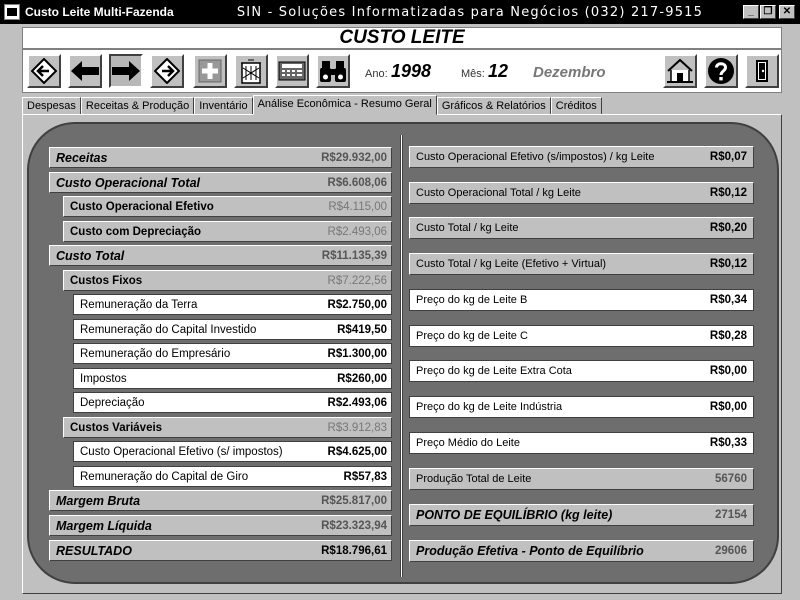  Describe the element at coordinates (514, 515) in the screenshot. I see `row-label: PONTO DE EQUILÍBRIO (kg leite)` at that location.